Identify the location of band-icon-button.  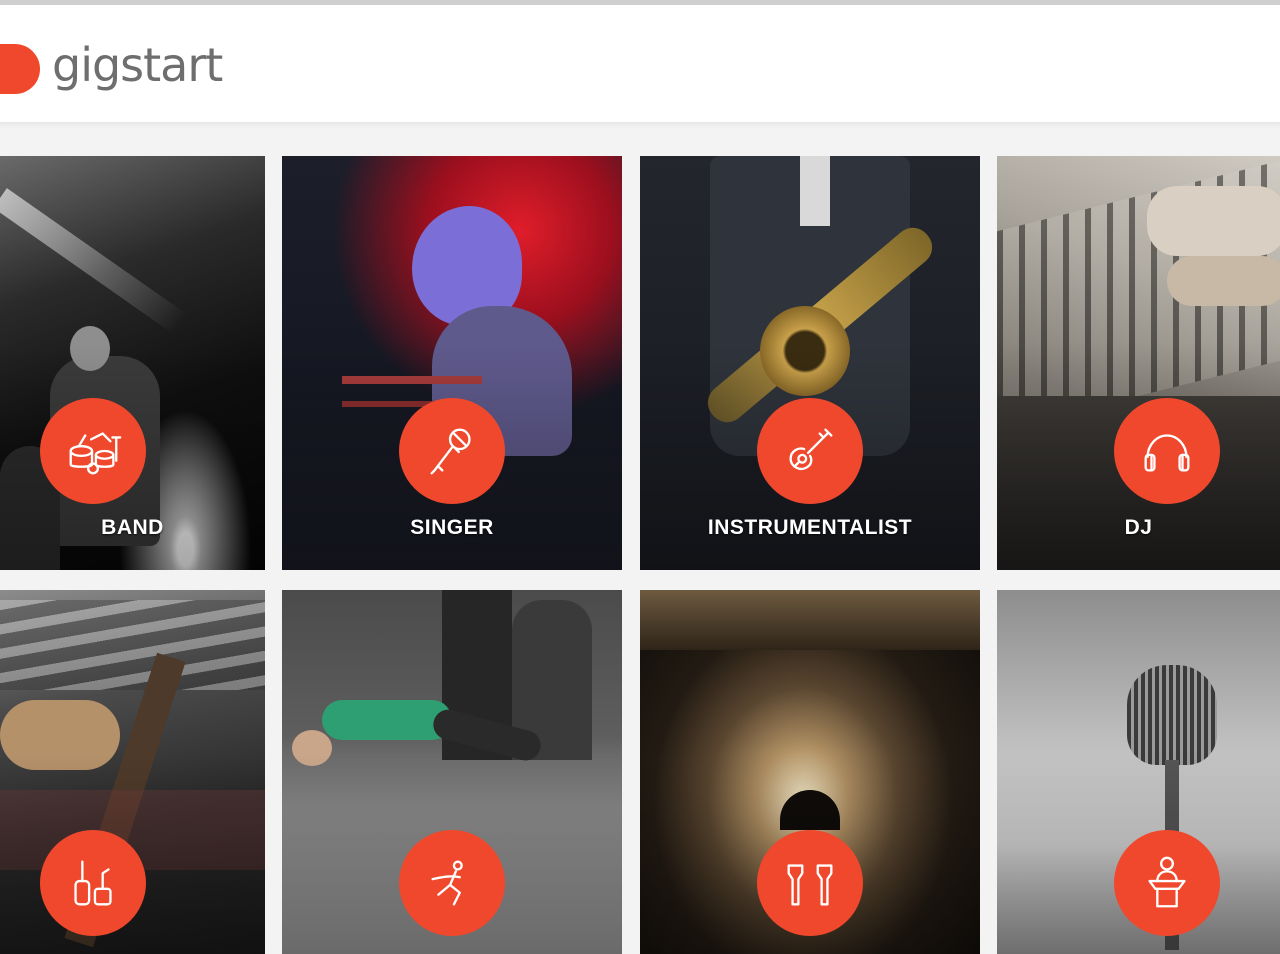
(93, 451).